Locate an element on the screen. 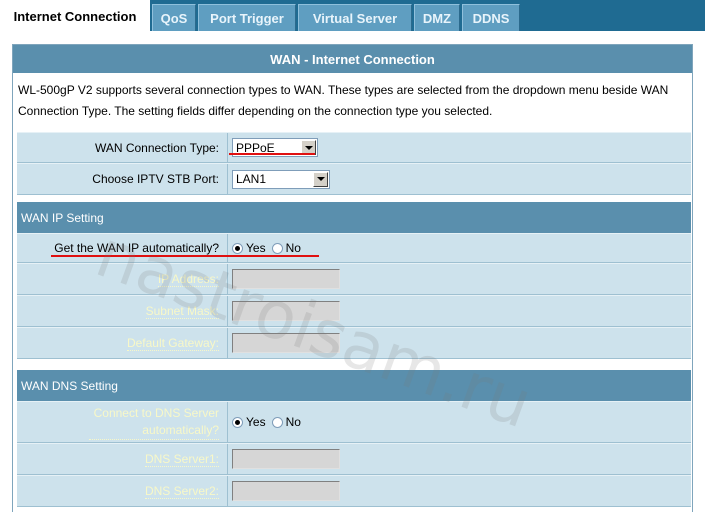  dns-server2-label: DNS Server2: is located at coordinates (181, 491).